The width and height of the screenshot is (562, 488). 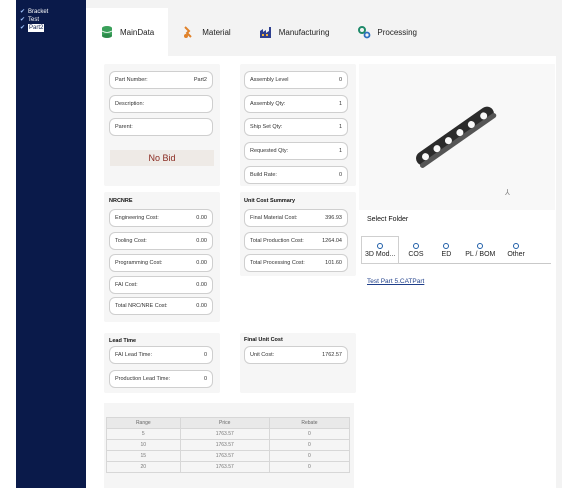 I want to click on field-value: 101.60, so click(x=333, y=263).